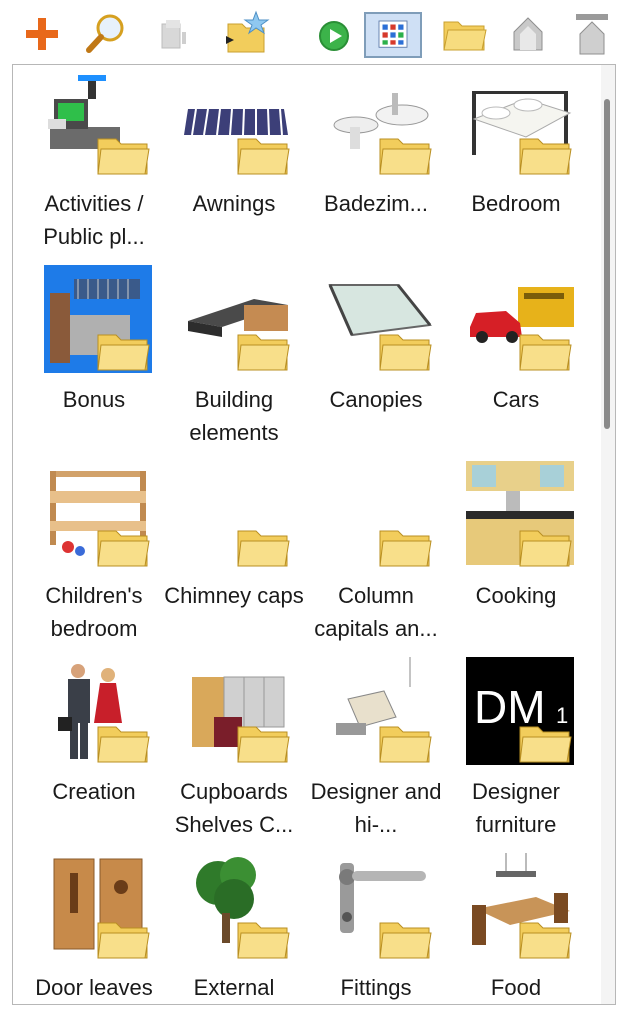  I want to click on toolbar, so click(308, 32).